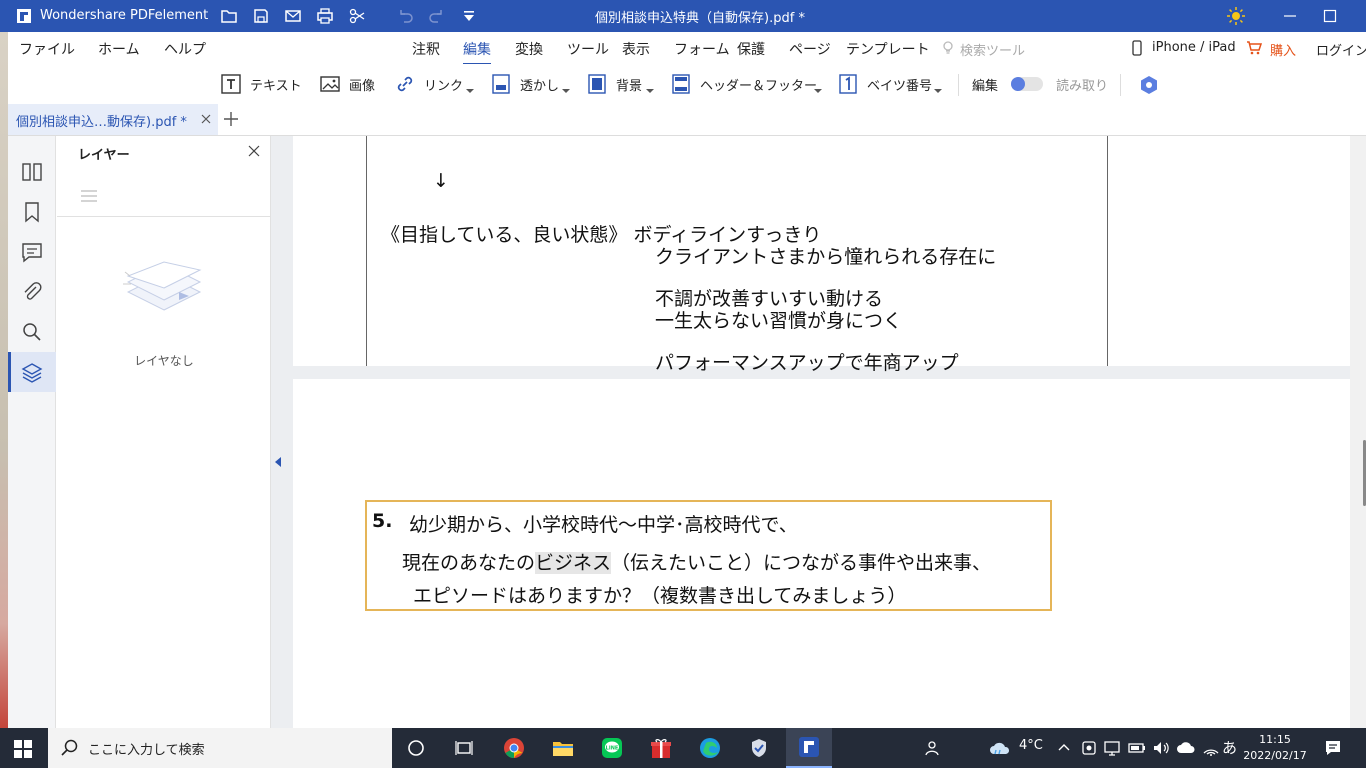 Image resolution: width=1366 pixels, height=768 pixels. Describe the element at coordinates (759, 86) in the screenshot. I see `header-footer-label: ヘッダー＆フッター` at that location.